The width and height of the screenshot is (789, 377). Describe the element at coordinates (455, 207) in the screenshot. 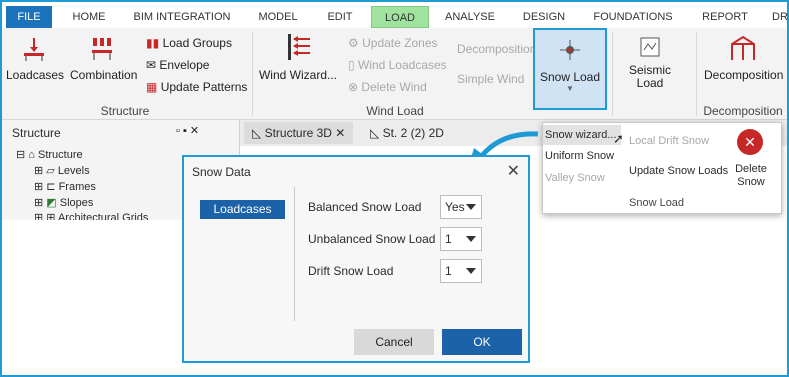

I see `select-value: Yes` at that location.